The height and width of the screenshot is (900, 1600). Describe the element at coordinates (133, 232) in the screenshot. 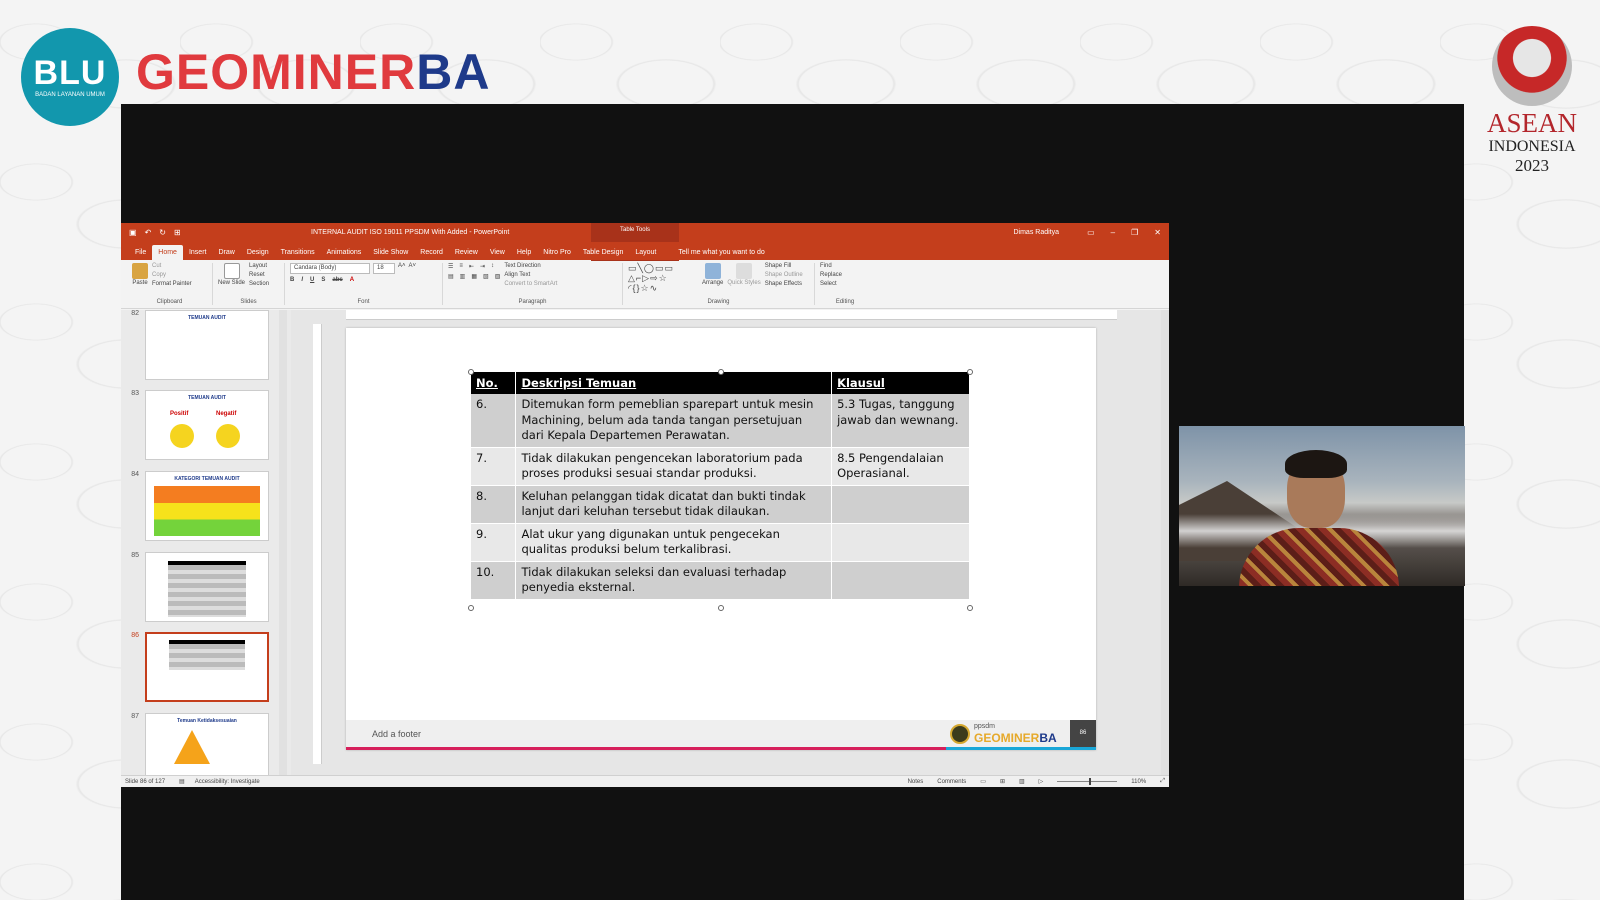

I see `save-icon: ▣` at that location.